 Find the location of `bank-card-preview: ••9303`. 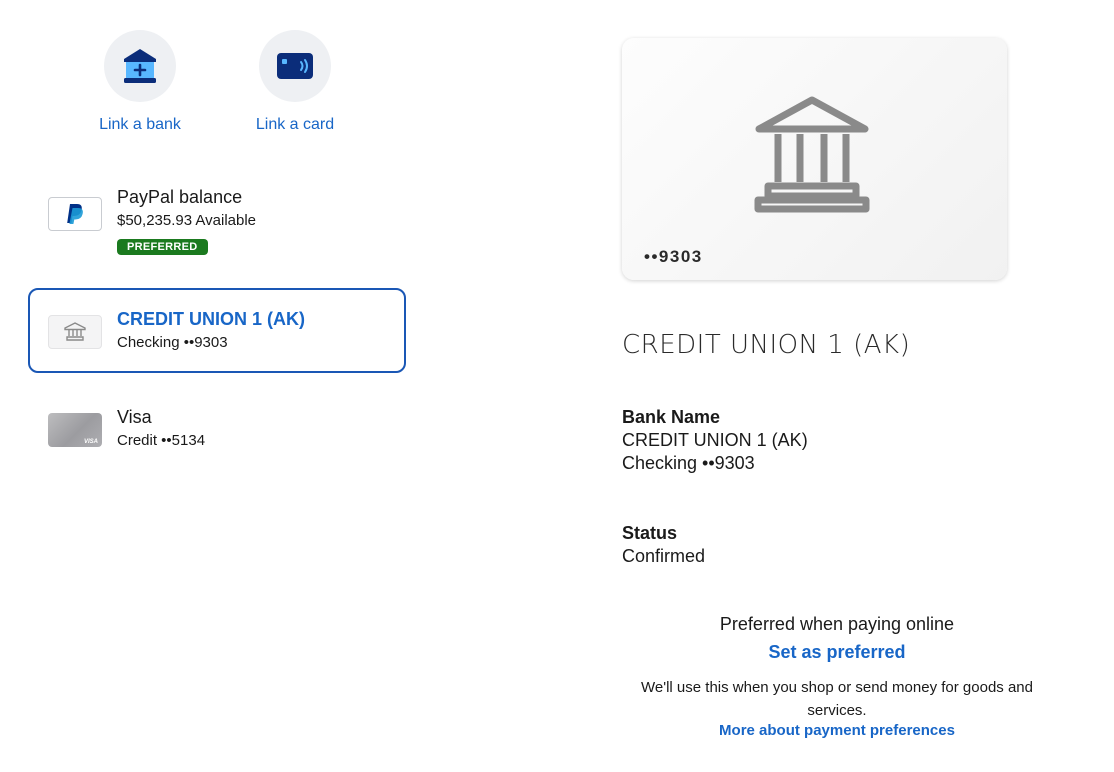

bank-card-preview: ••9303 is located at coordinates (814, 159).